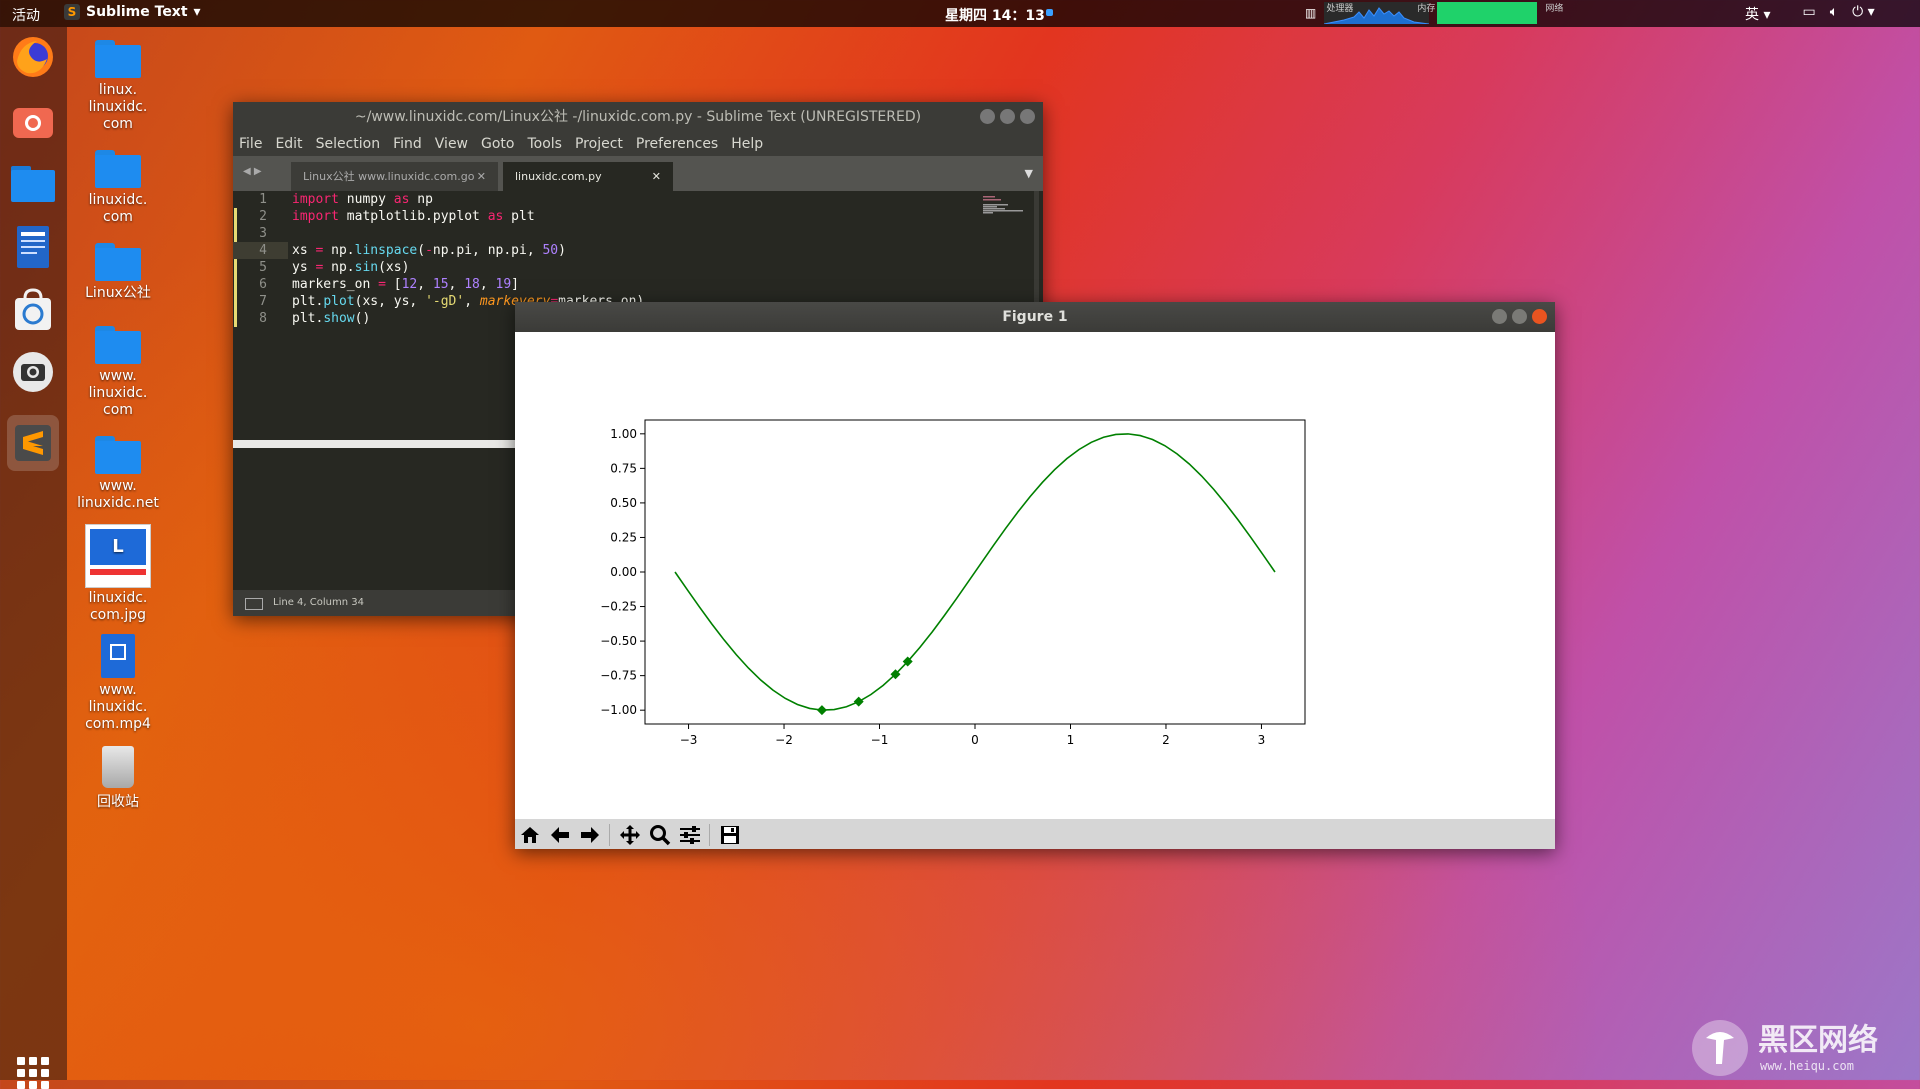  What do you see at coordinates (118, 574) in the screenshot?
I see `desktop-file-linuxidc-jpg: L linuxidc. com.jpg` at bounding box center [118, 574].